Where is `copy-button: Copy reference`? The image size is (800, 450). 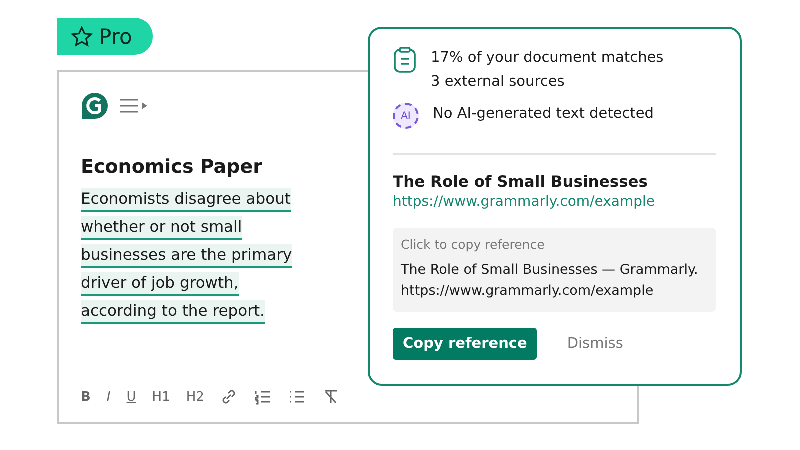
copy-button: Copy reference is located at coordinates (465, 344).